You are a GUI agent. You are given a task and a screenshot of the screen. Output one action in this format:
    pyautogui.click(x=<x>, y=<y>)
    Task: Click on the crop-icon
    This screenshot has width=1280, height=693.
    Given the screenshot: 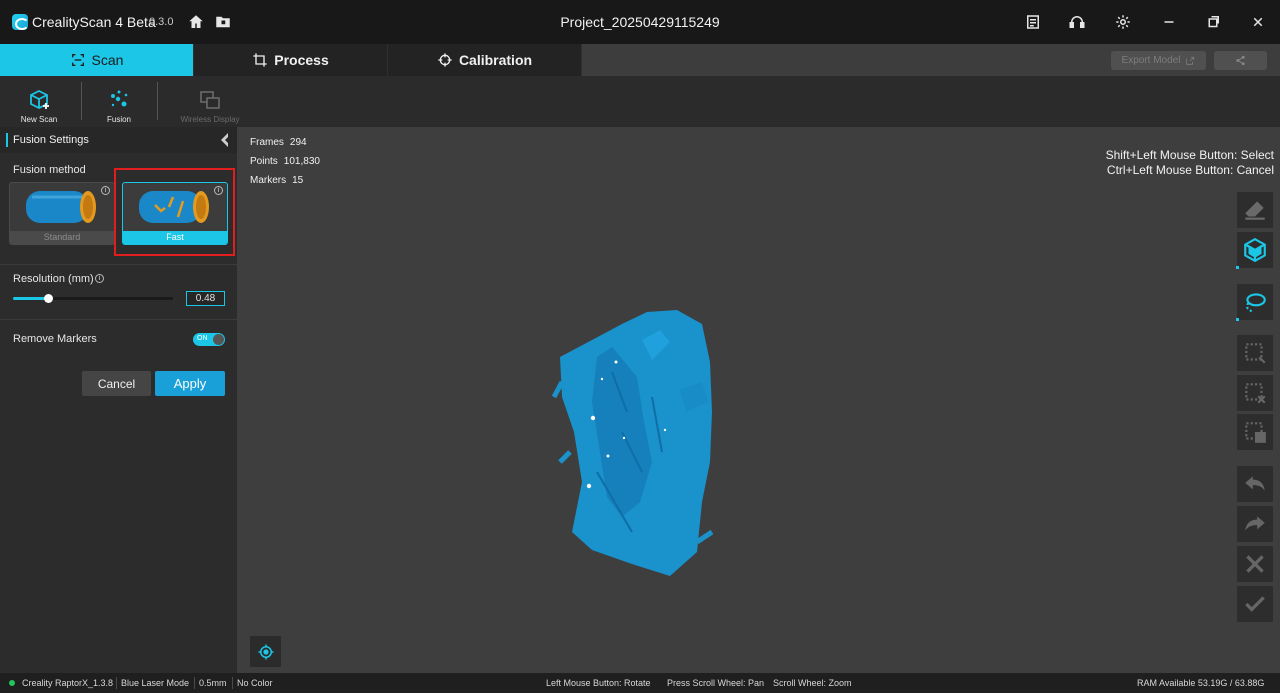 What is the action you would take?
    pyautogui.click(x=260, y=60)
    